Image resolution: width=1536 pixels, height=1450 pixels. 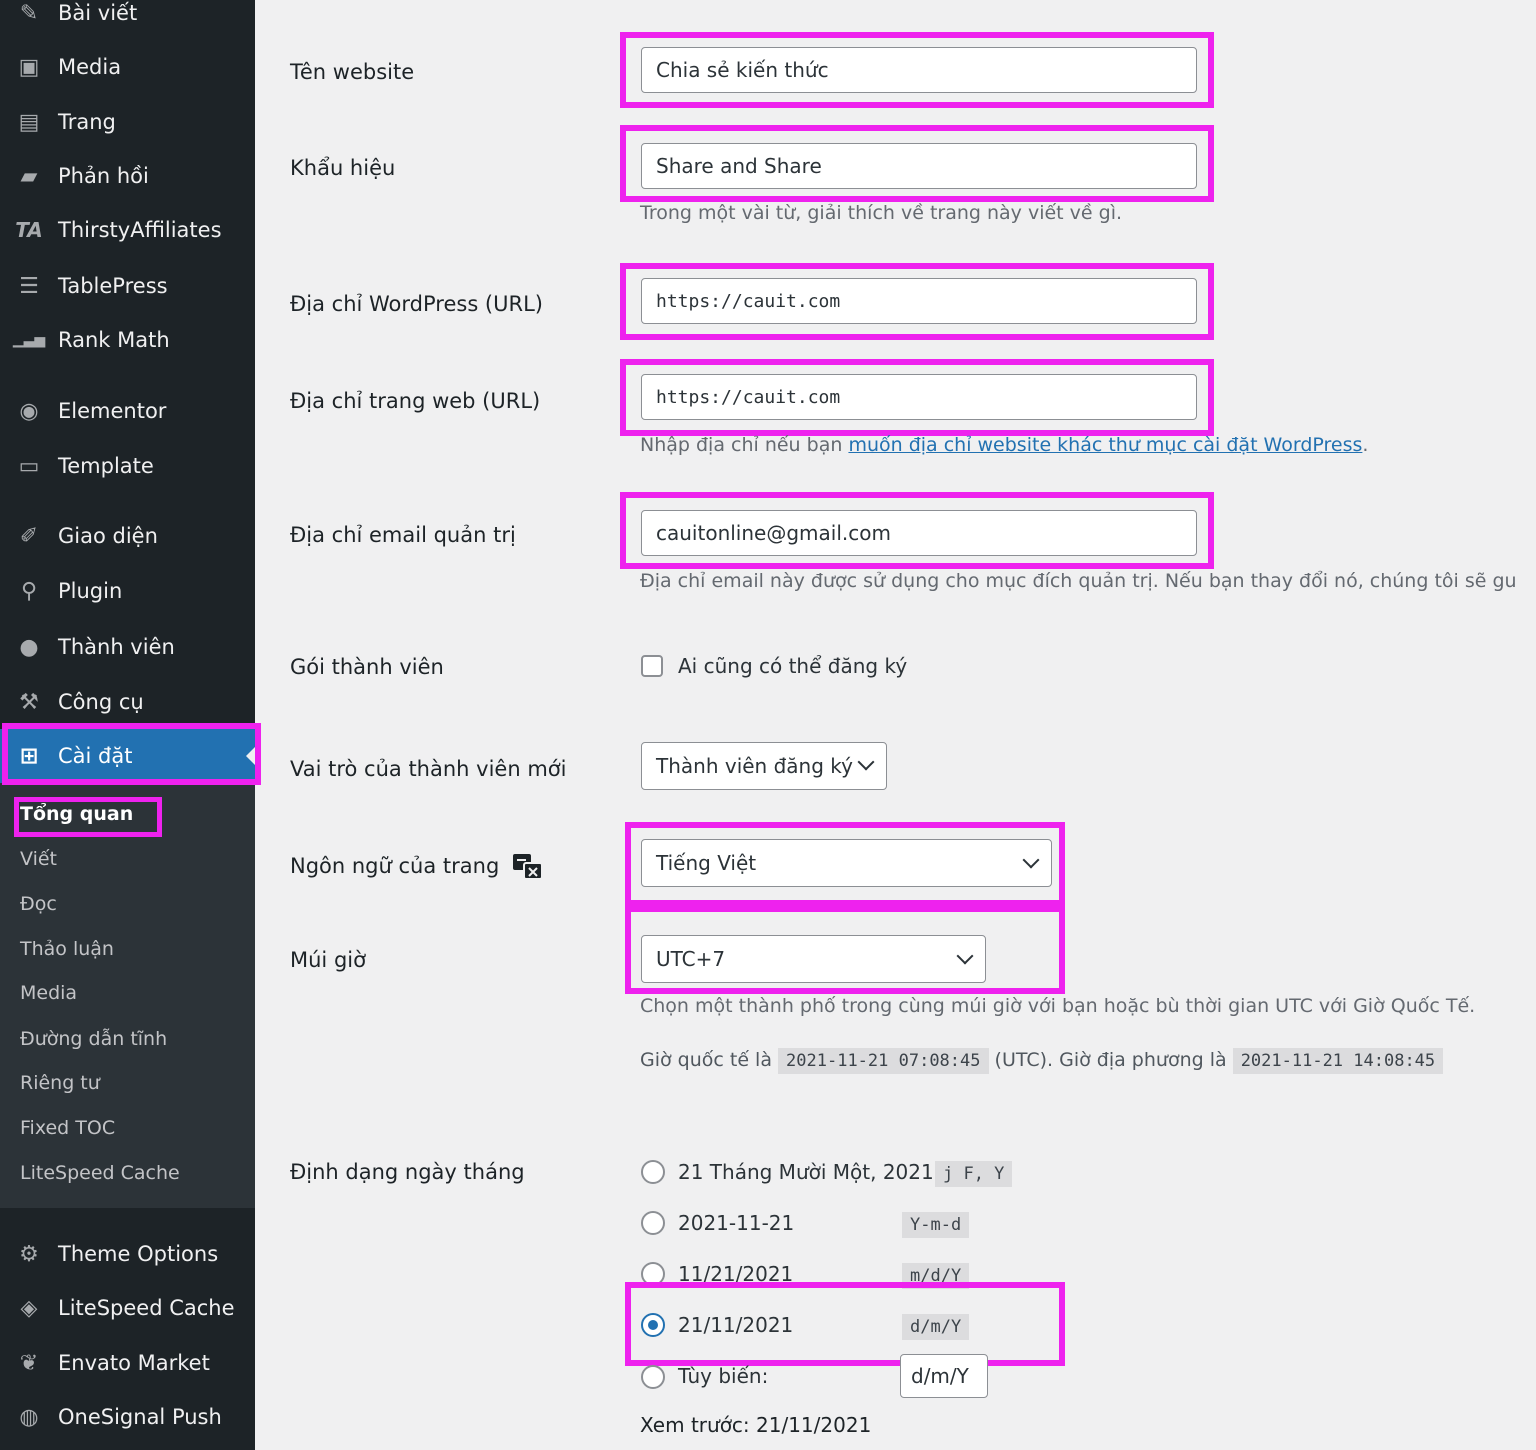 I want to click on menu-label: OneSignal Push, so click(x=140, y=1417).